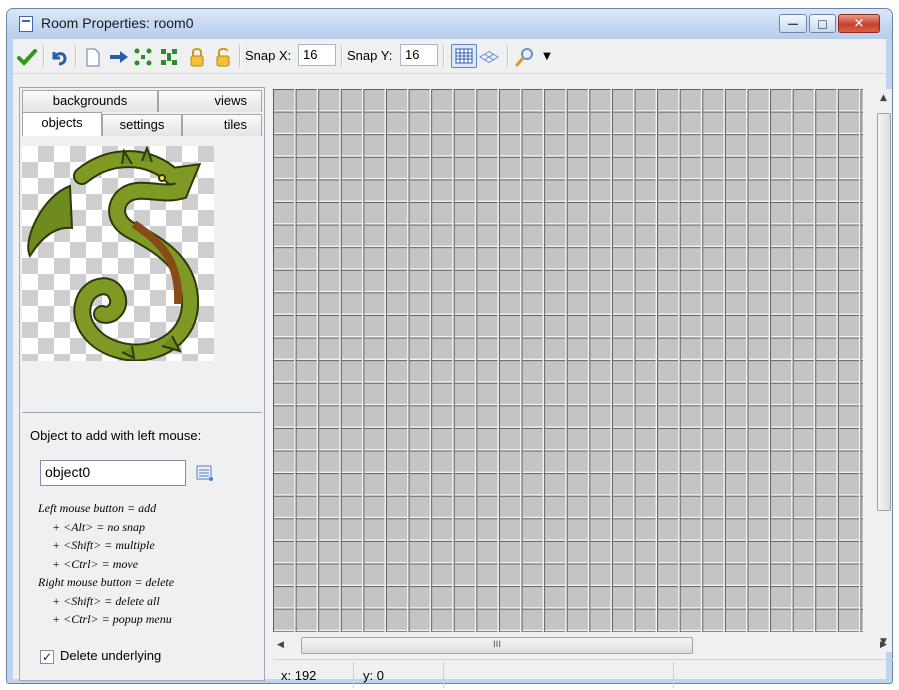  Describe the element at coordinates (222, 125) in the screenshot. I see `tab-tiles: tiles` at that location.